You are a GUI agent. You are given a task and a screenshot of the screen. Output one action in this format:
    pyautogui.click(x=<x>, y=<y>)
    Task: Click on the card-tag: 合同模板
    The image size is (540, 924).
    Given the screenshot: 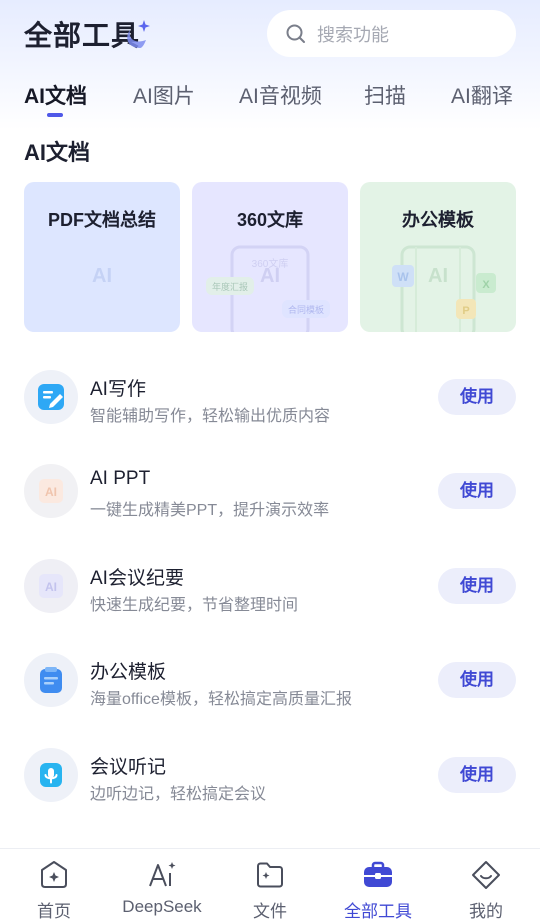 What is the action you would take?
    pyautogui.click(x=306, y=309)
    